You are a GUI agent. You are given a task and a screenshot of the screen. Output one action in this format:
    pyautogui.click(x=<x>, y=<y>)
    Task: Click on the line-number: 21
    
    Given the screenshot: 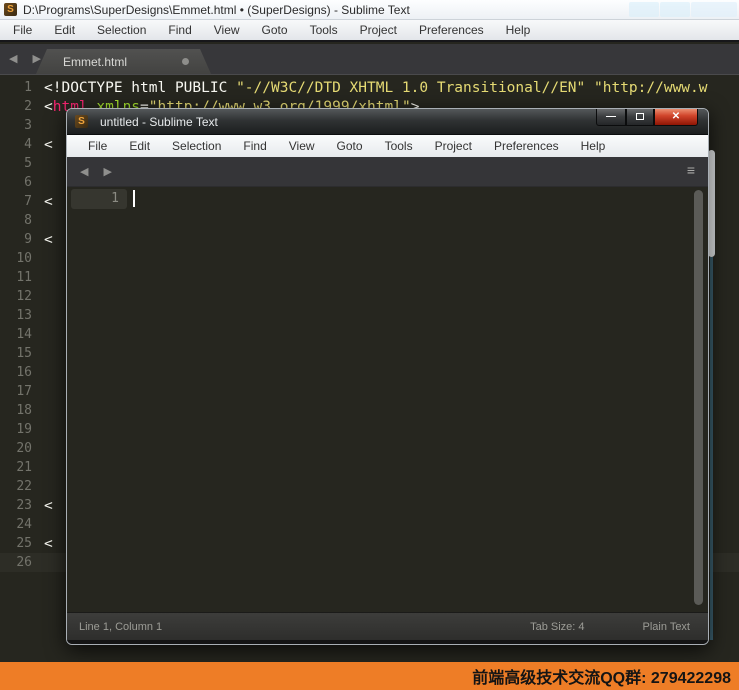 What is the action you would take?
    pyautogui.click(x=24, y=467)
    